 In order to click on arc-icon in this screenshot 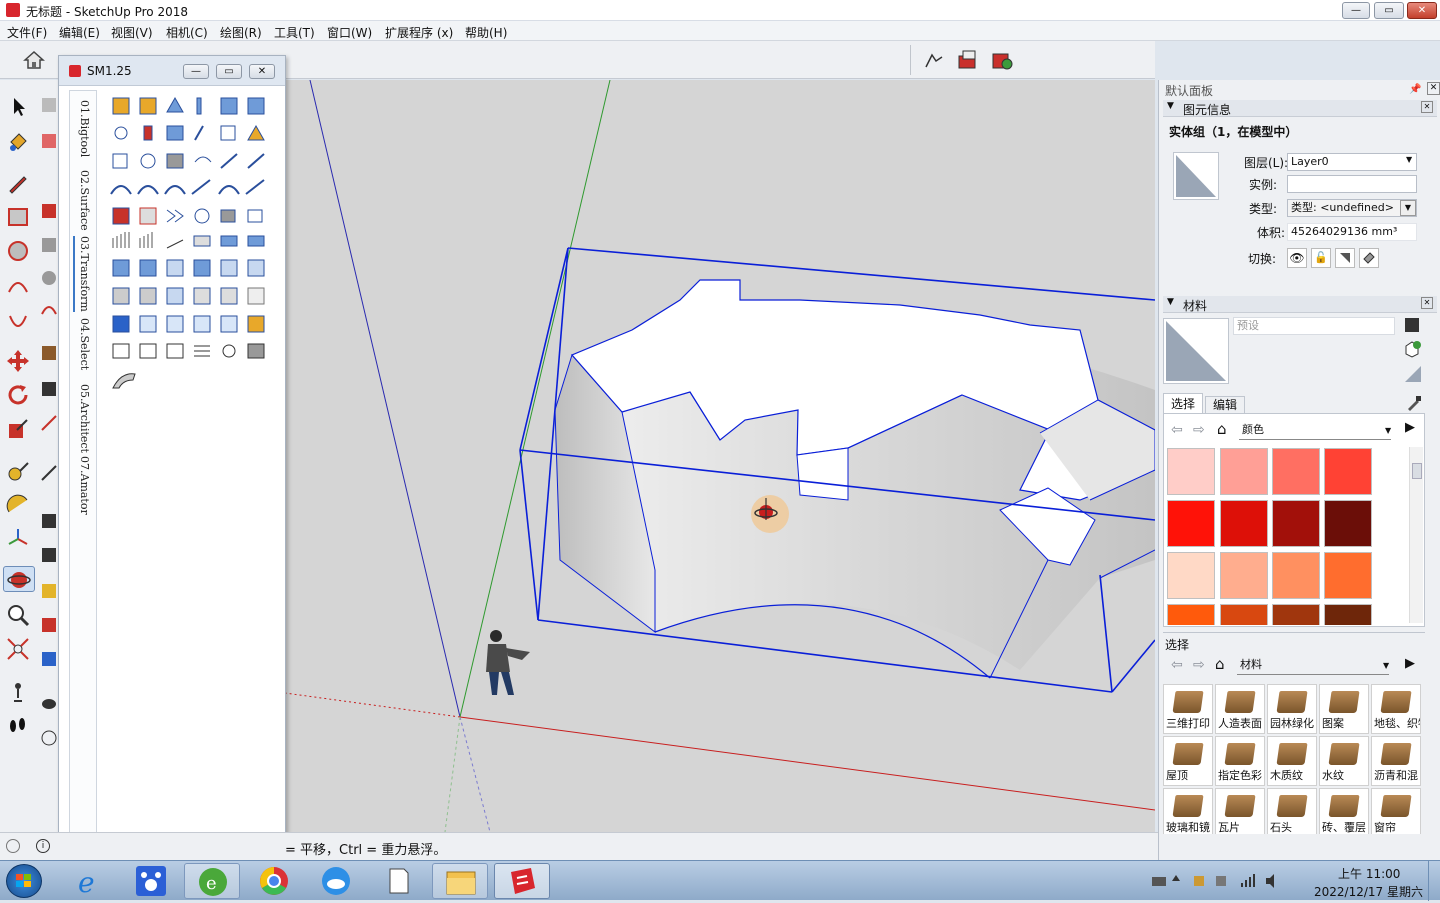, I will do `click(18, 285)`.